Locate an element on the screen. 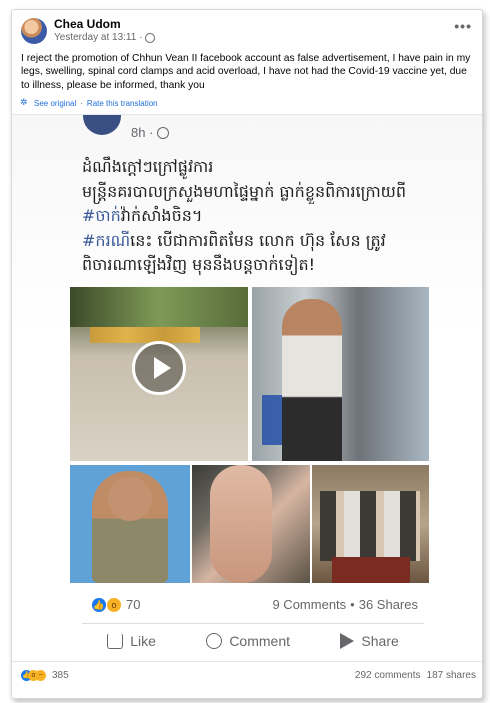  rate-translation-link: Rate this translation is located at coordinates (122, 103).